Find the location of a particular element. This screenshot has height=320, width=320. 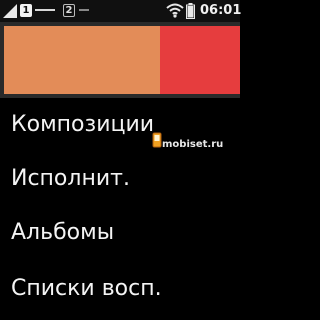

watermark-text: mobiset.ru is located at coordinates (193, 144).